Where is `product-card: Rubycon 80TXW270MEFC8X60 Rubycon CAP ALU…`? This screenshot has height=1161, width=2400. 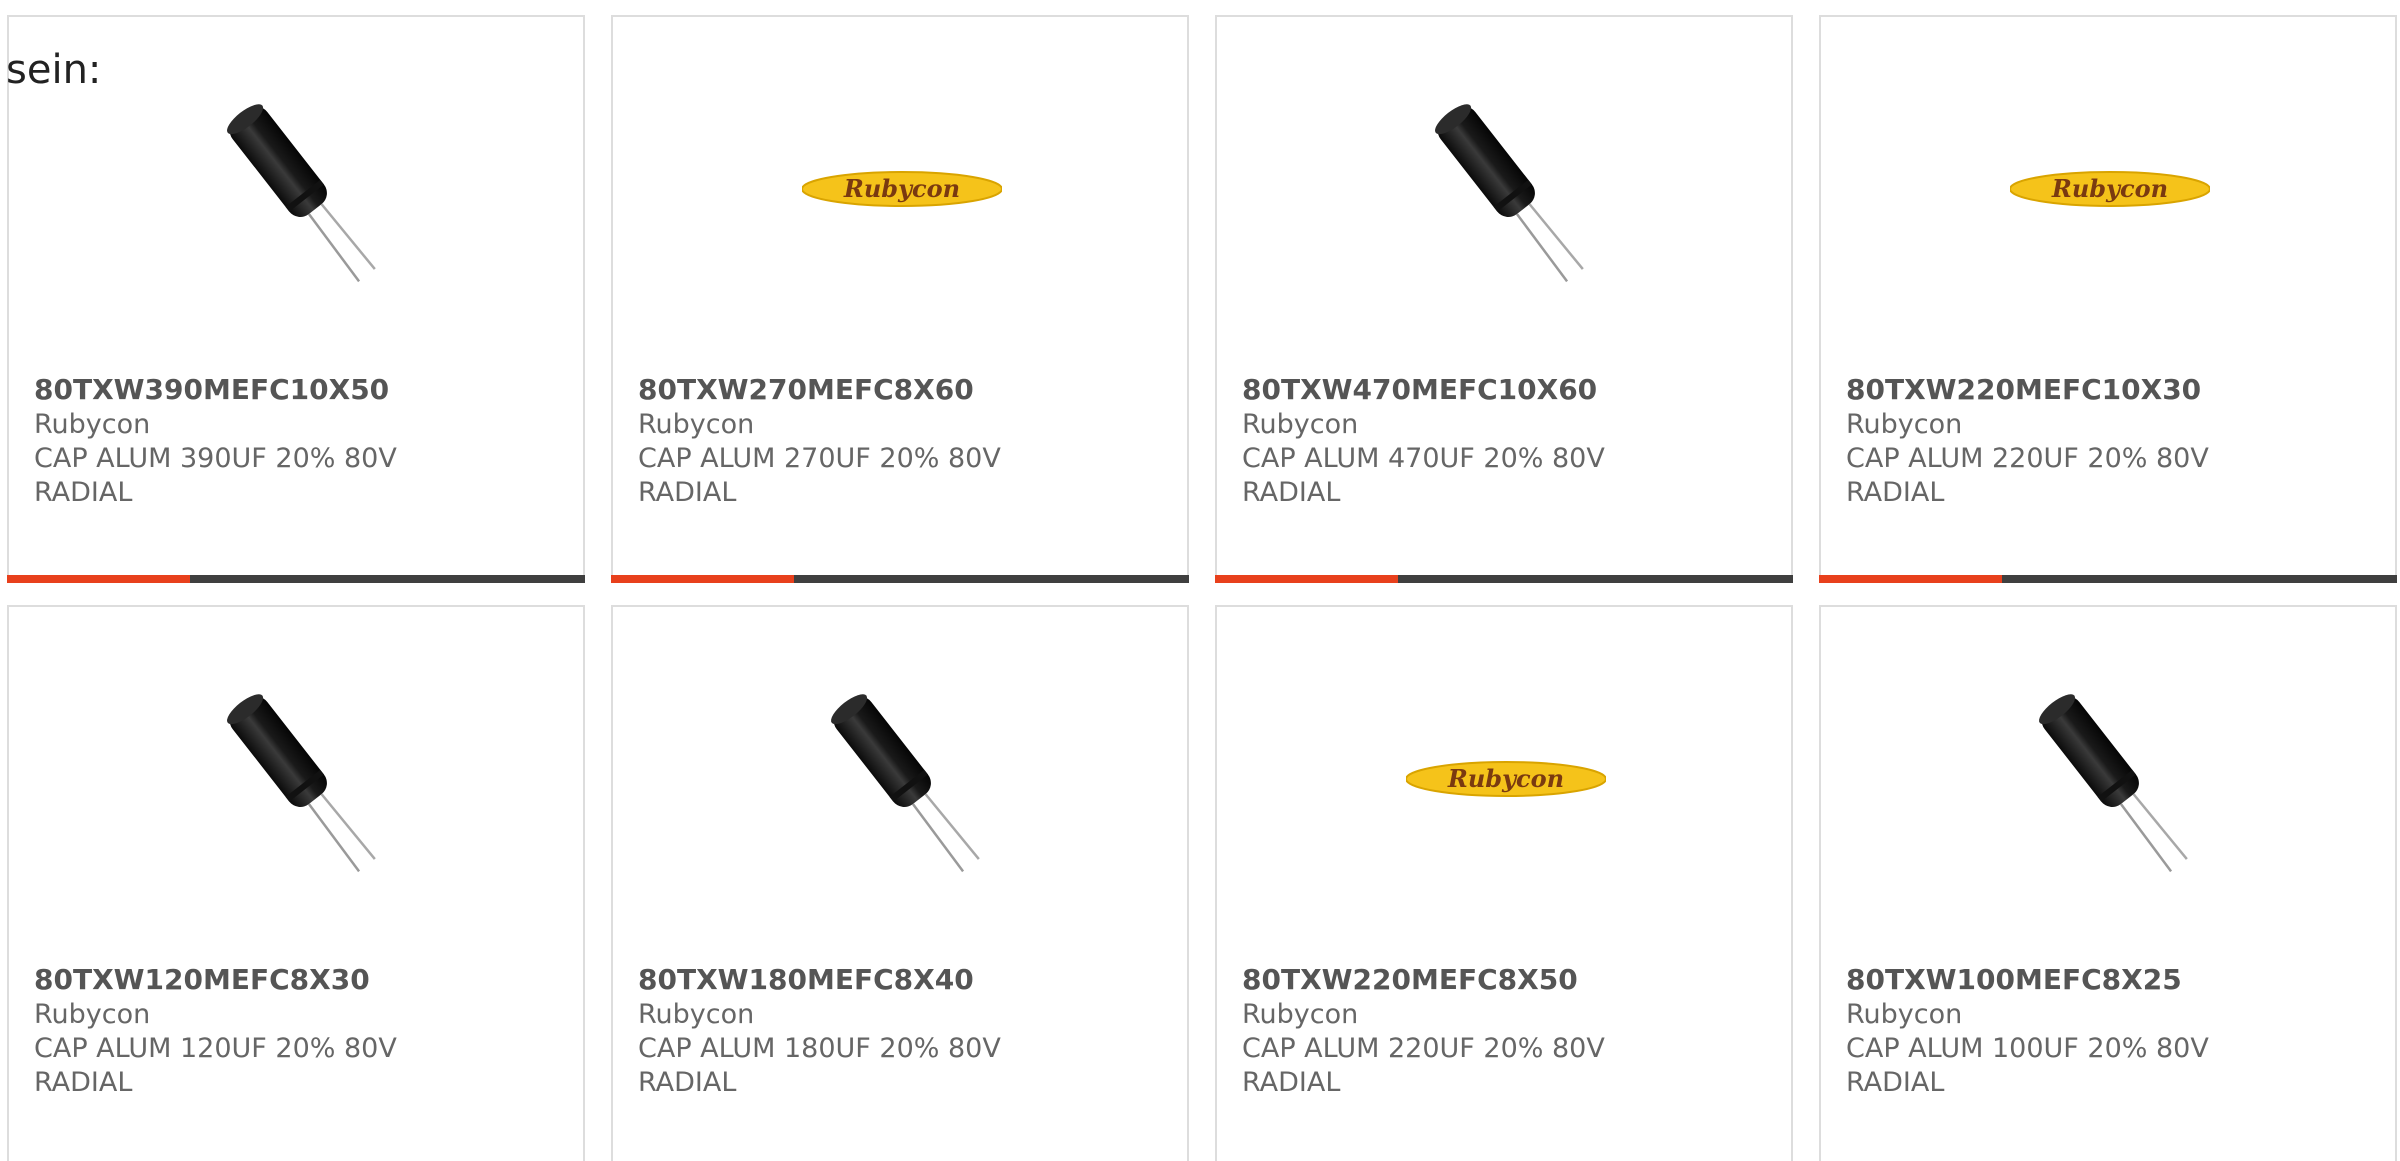 product-card: Rubycon 80TXW270MEFC8X60 Rubycon CAP ALU… is located at coordinates (900, 299).